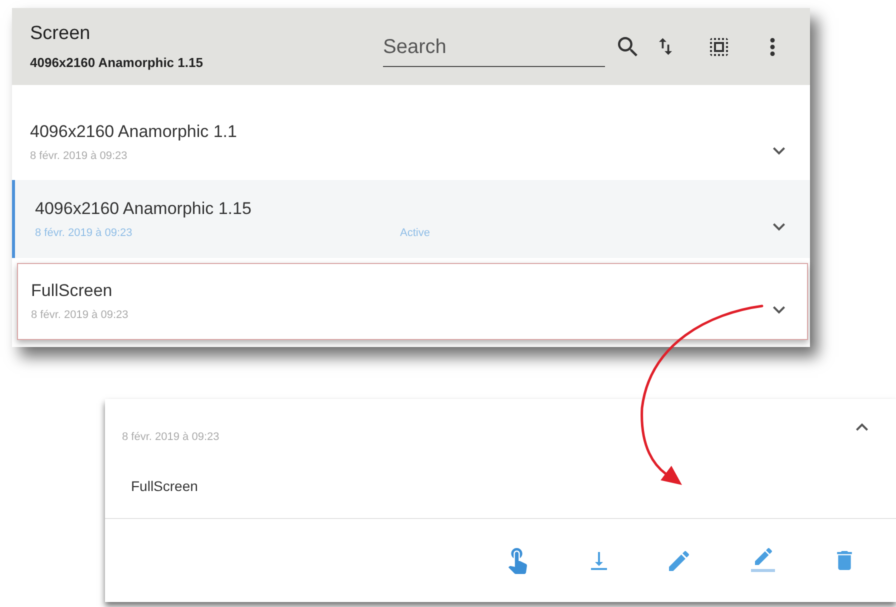  Describe the element at coordinates (665, 46) in the screenshot. I see `sort-arrows-icon` at that location.